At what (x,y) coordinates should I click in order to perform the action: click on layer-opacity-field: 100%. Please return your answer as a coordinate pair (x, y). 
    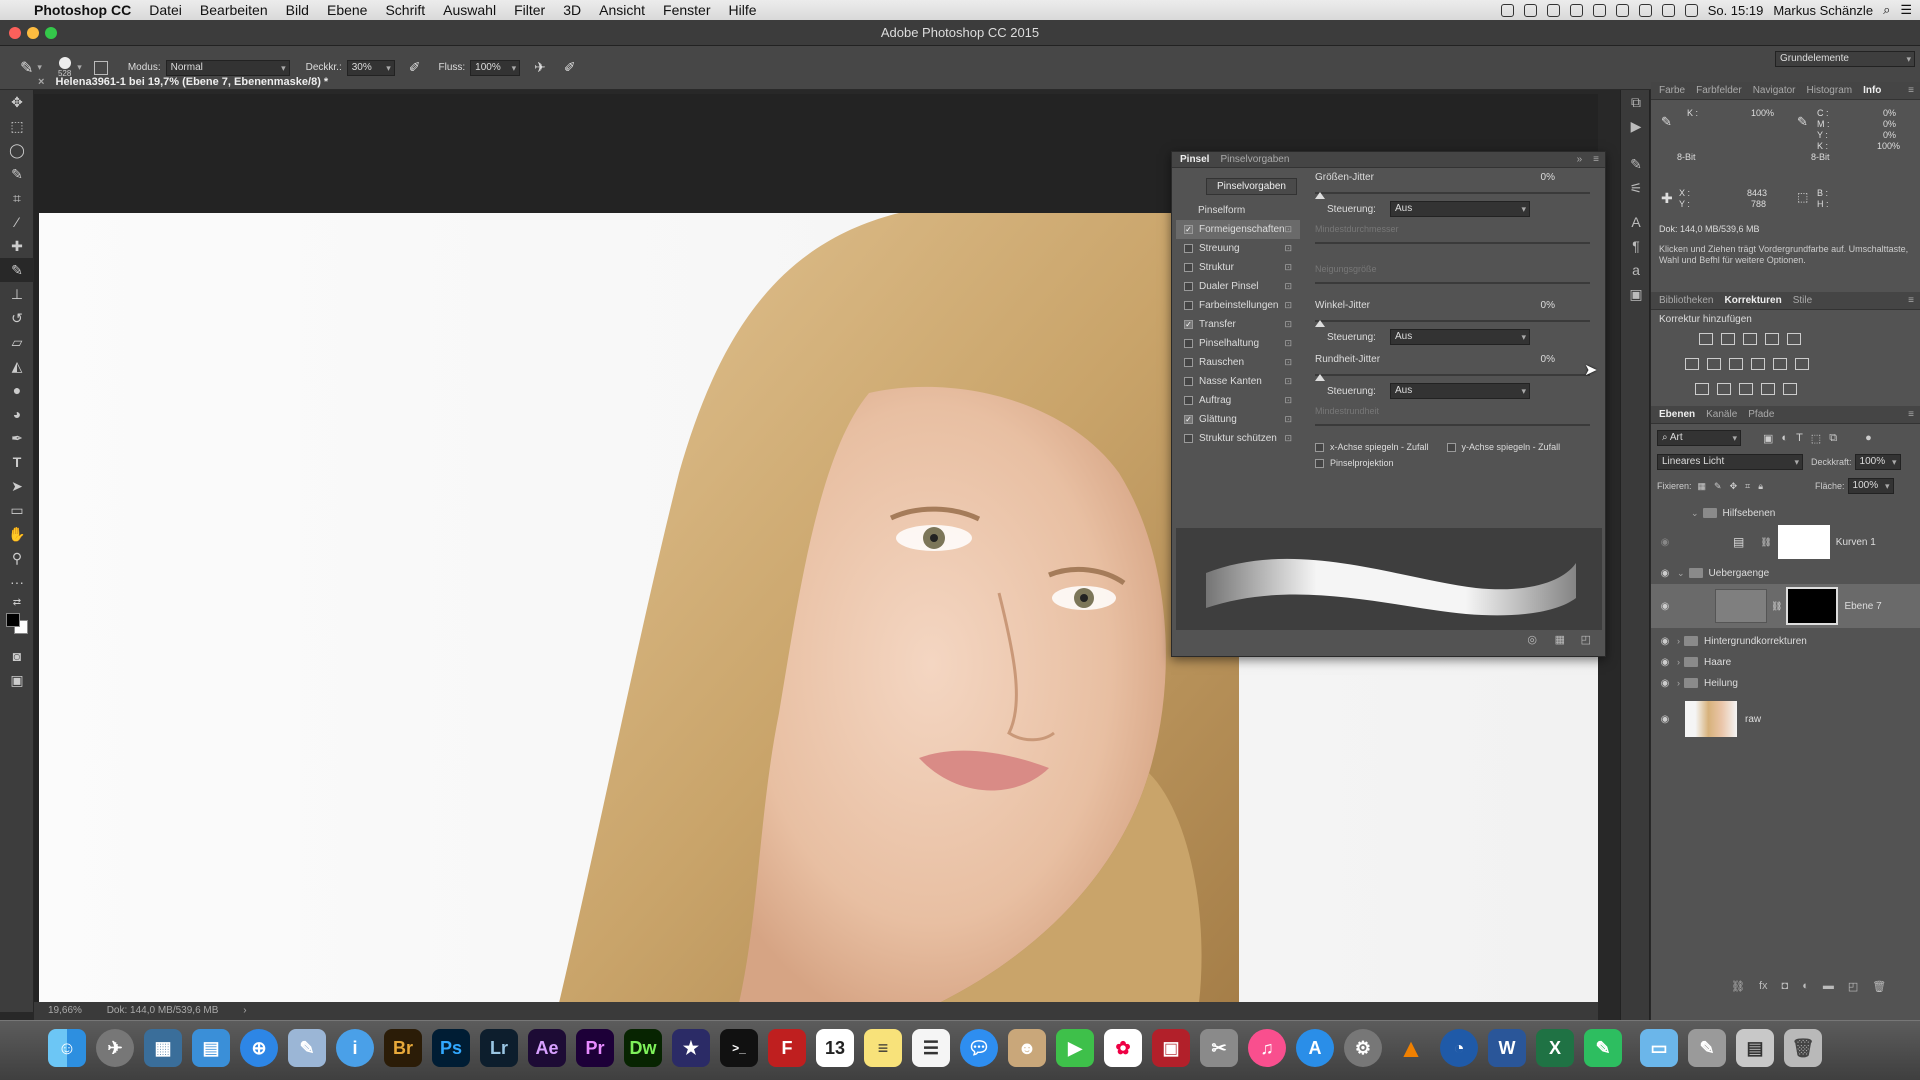
    Looking at the image, I should click on (1877, 462).